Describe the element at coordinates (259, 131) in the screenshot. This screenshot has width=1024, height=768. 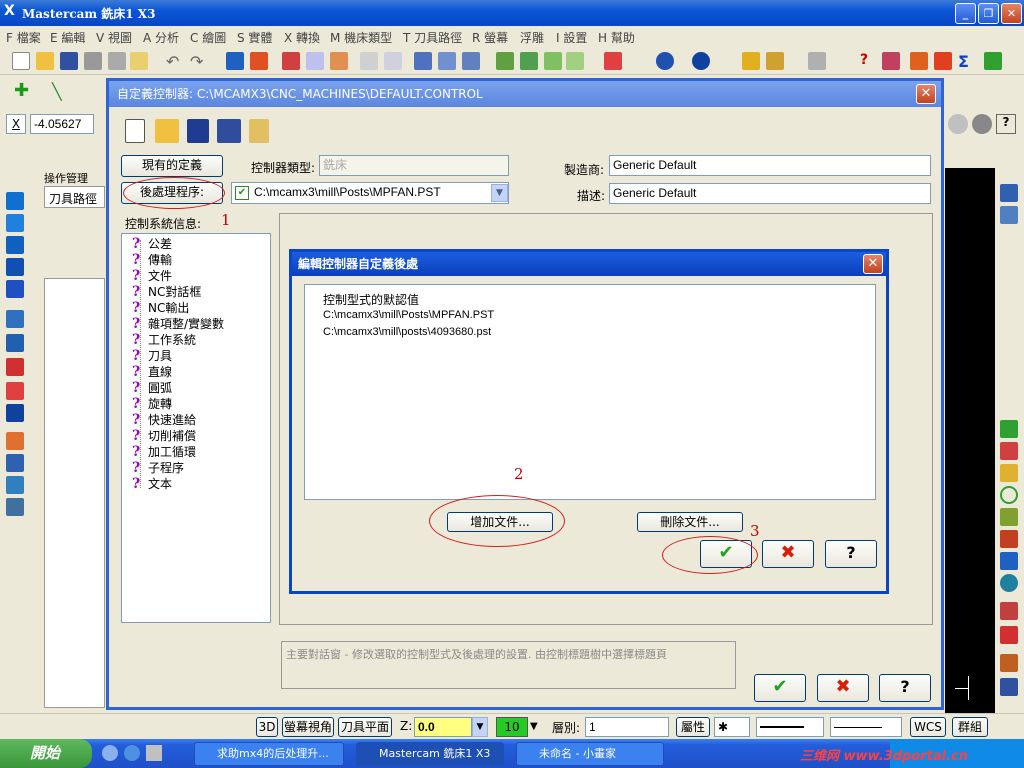
I see `lock-icon` at that location.